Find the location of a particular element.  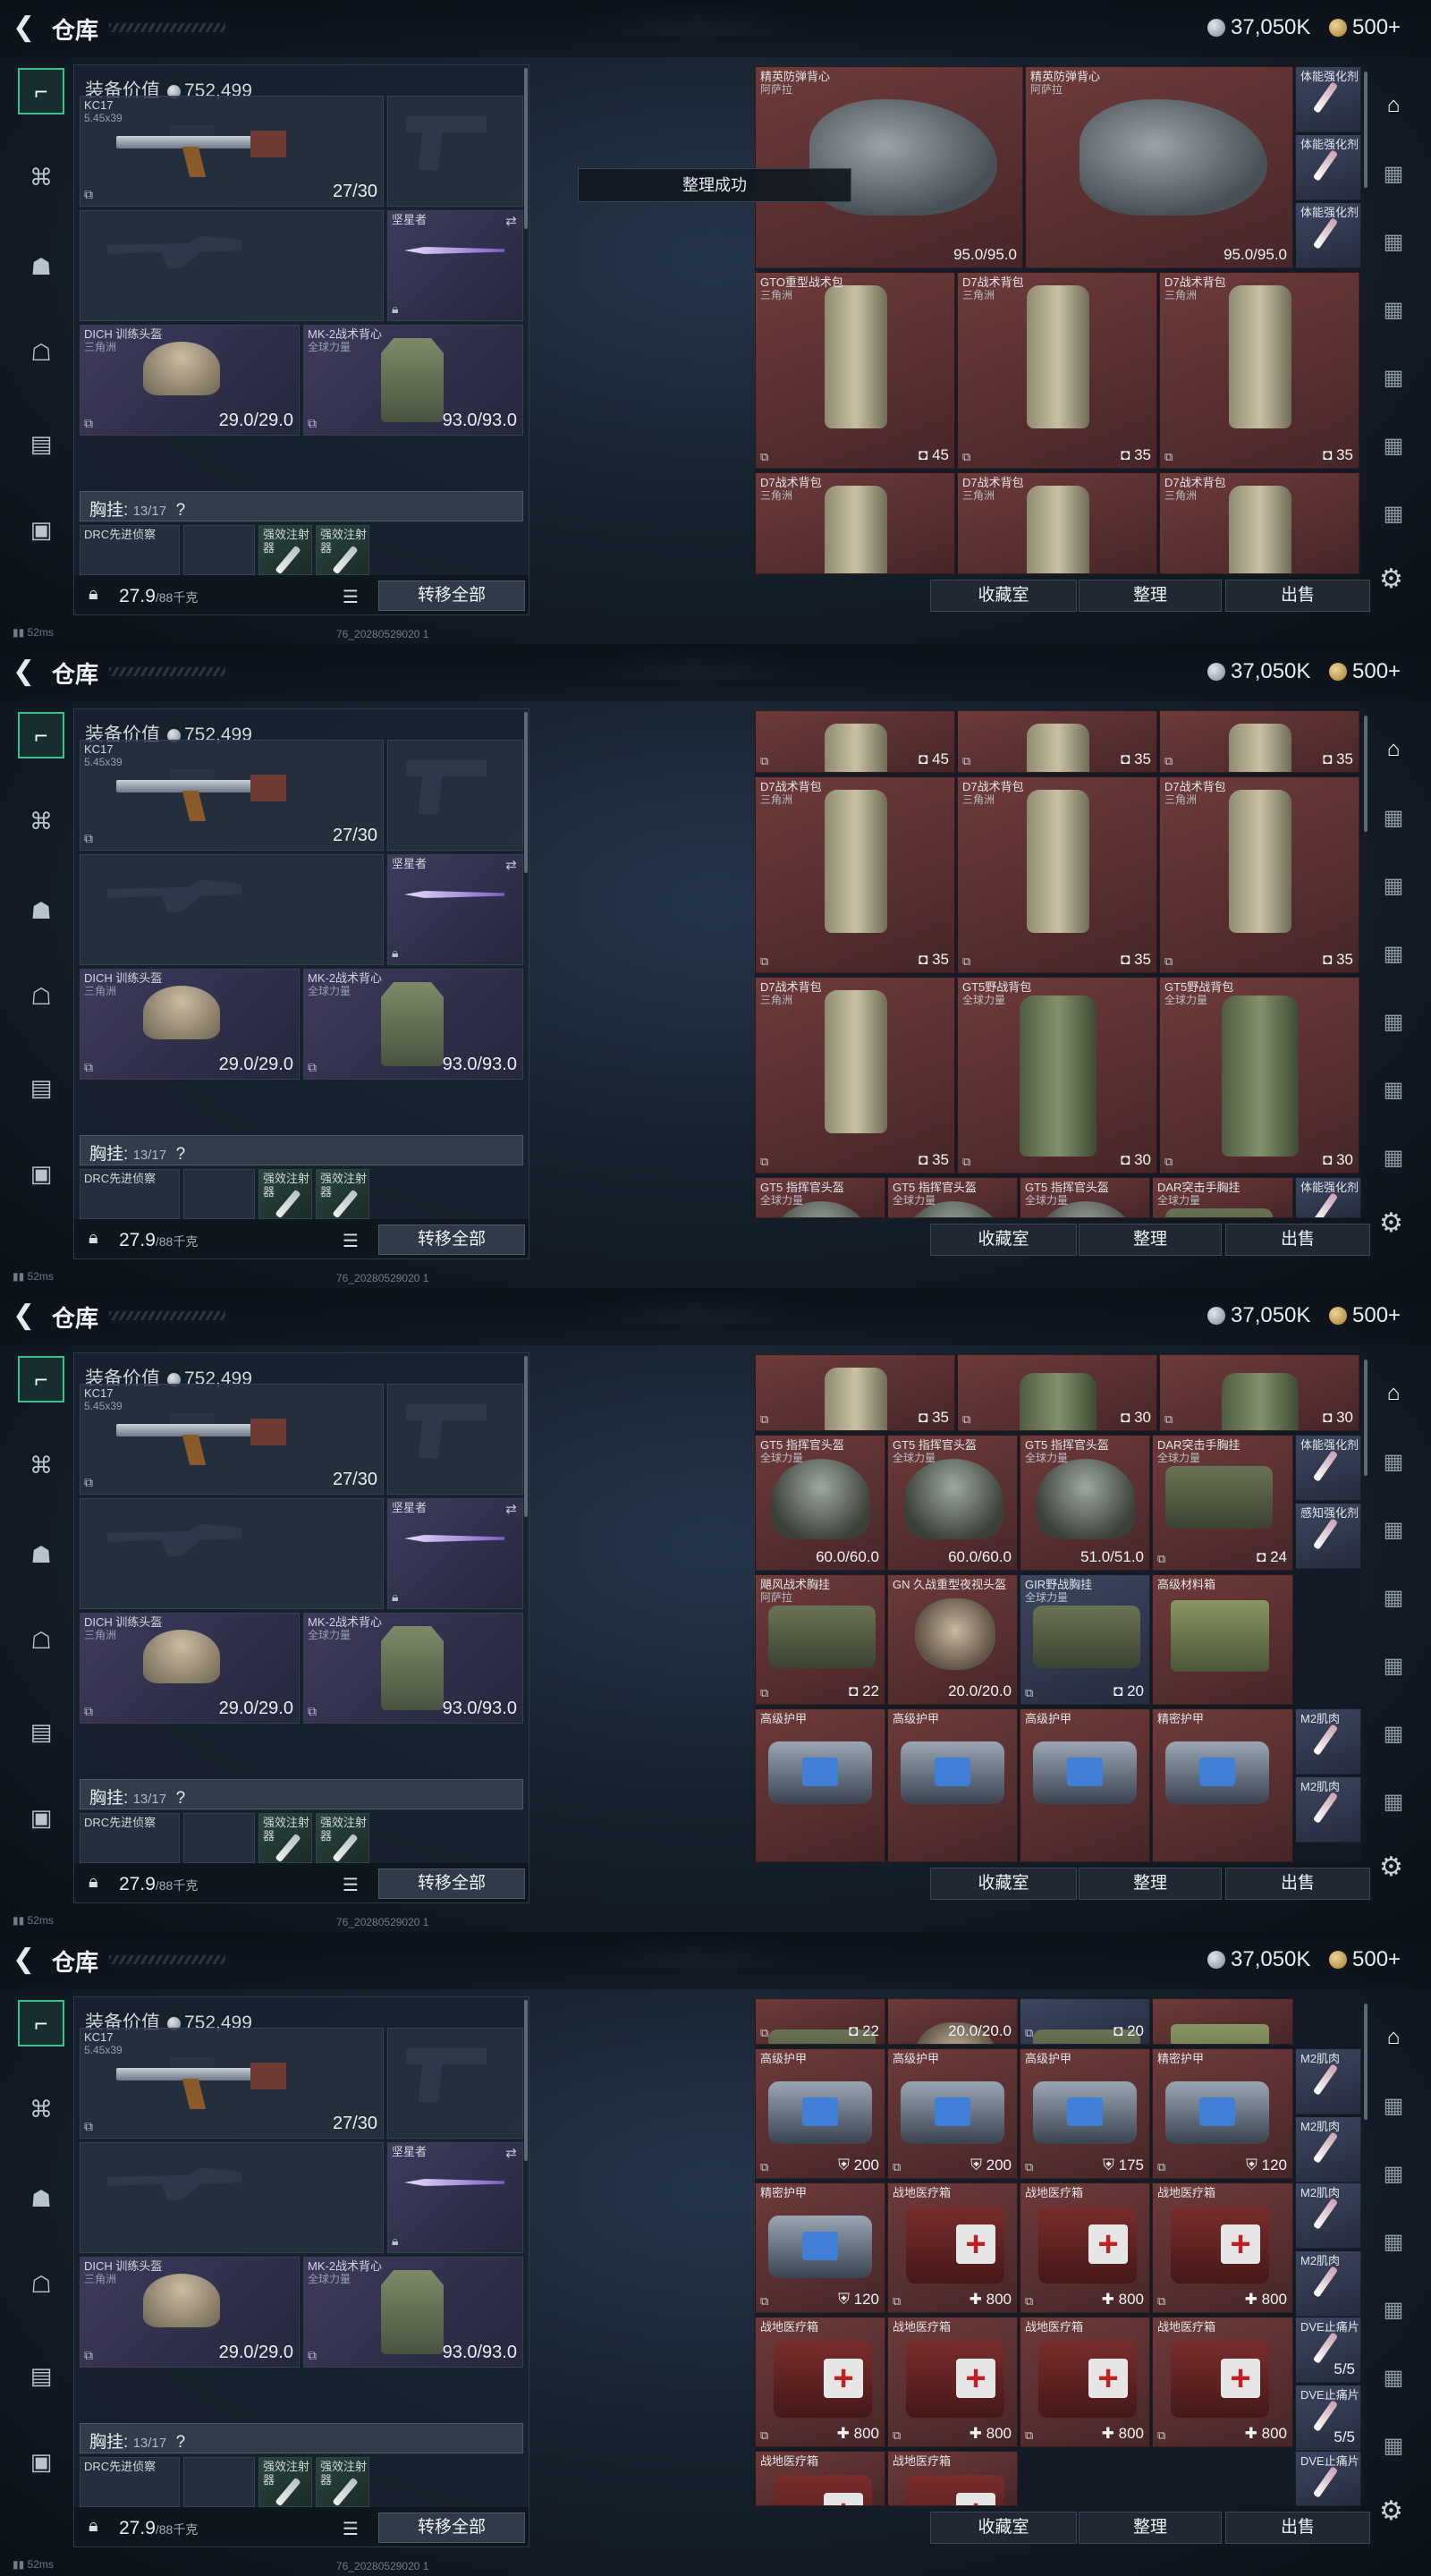

toolbox-icon: ▣ is located at coordinates (41, 1817).